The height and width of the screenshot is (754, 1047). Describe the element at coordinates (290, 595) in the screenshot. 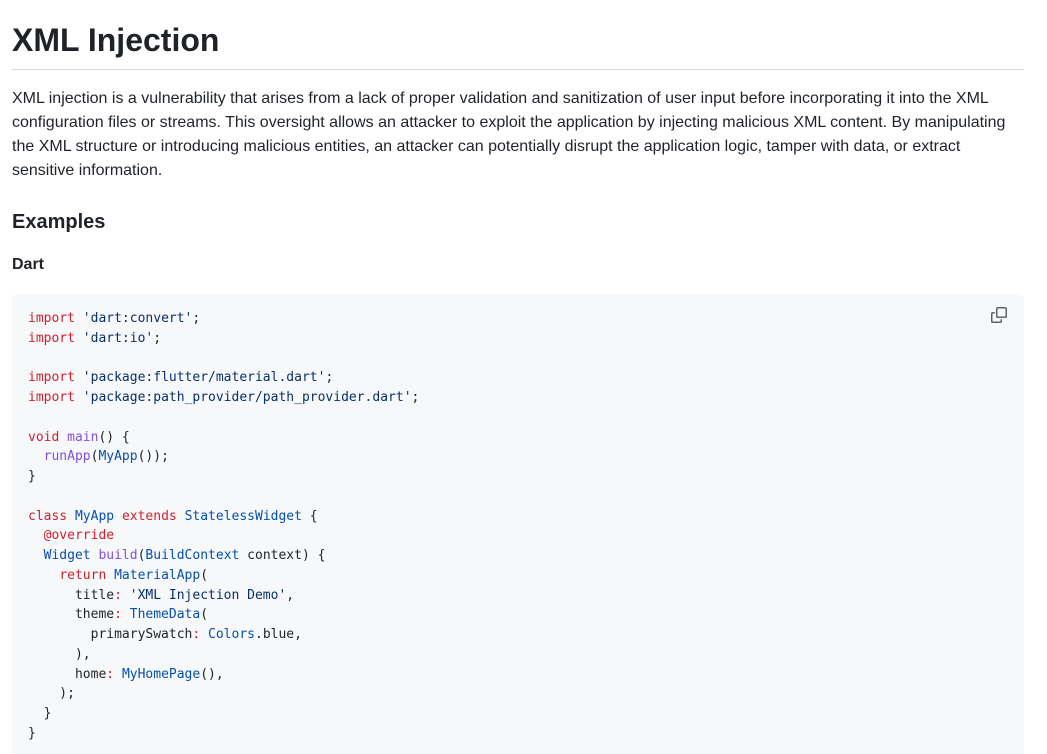

I see `code-token: ,` at that location.